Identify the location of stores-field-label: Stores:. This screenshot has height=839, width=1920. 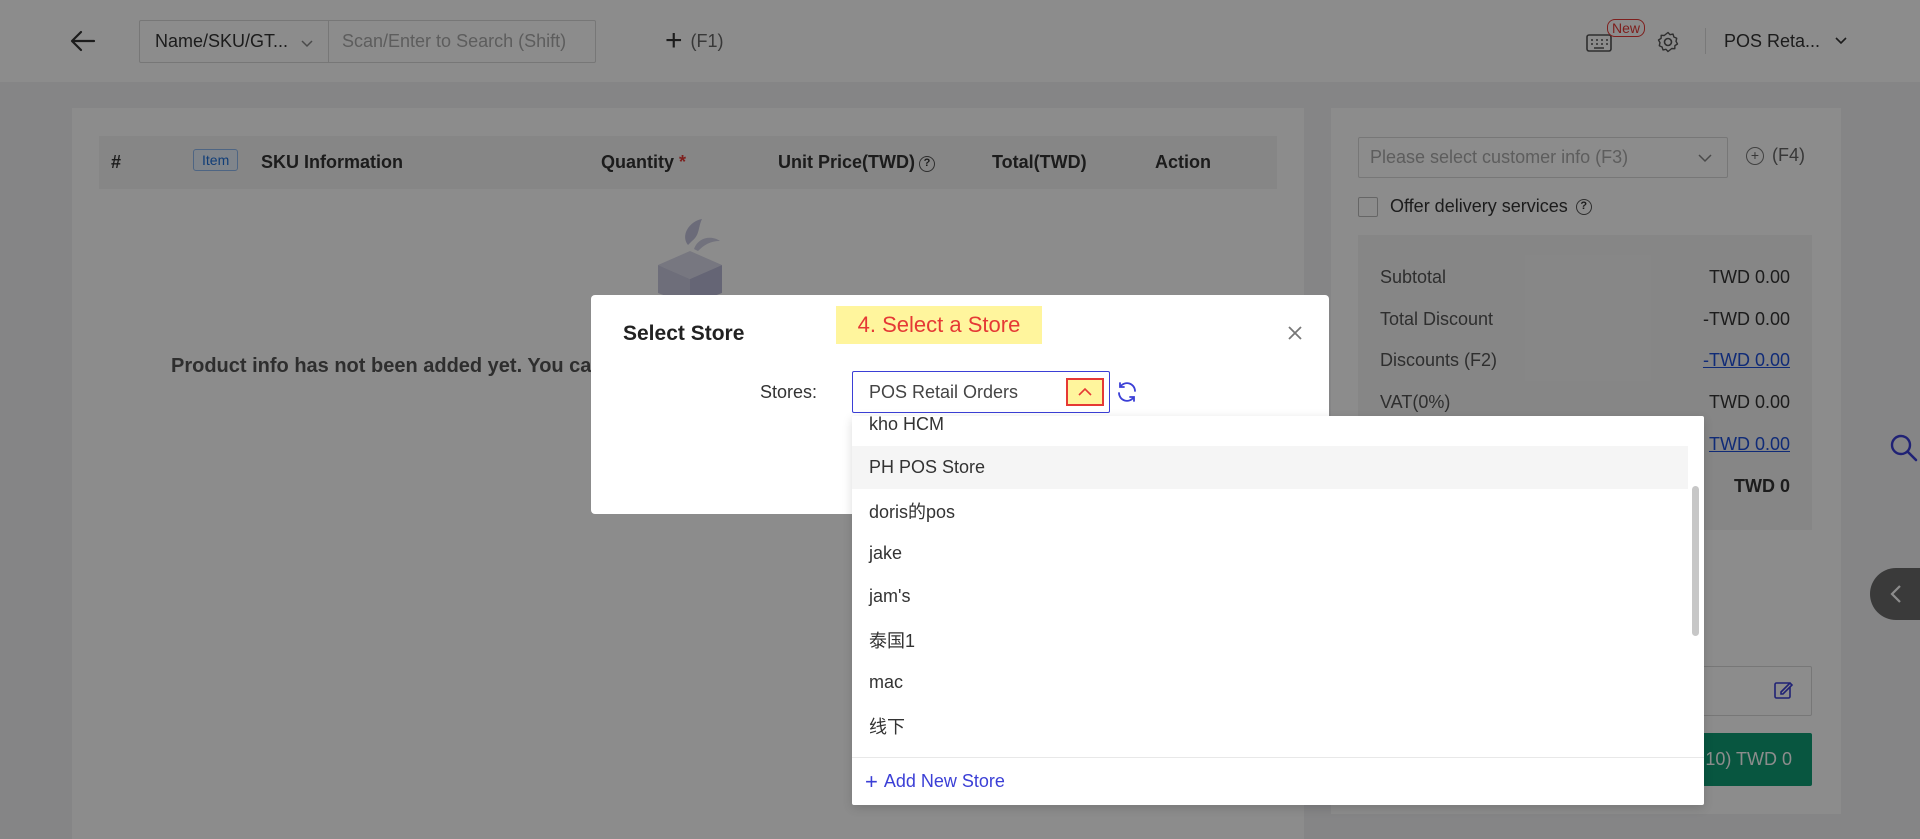
(788, 392).